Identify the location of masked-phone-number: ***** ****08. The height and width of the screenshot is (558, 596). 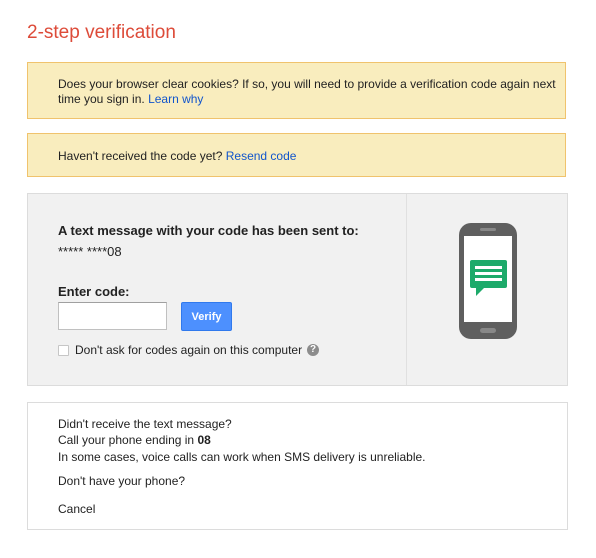
(90, 251).